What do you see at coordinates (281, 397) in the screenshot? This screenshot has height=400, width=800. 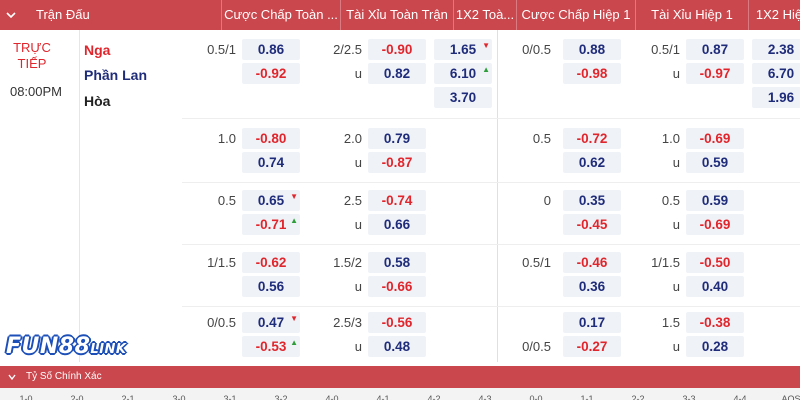 I see `score-column-header: 3-2` at bounding box center [281, 397].